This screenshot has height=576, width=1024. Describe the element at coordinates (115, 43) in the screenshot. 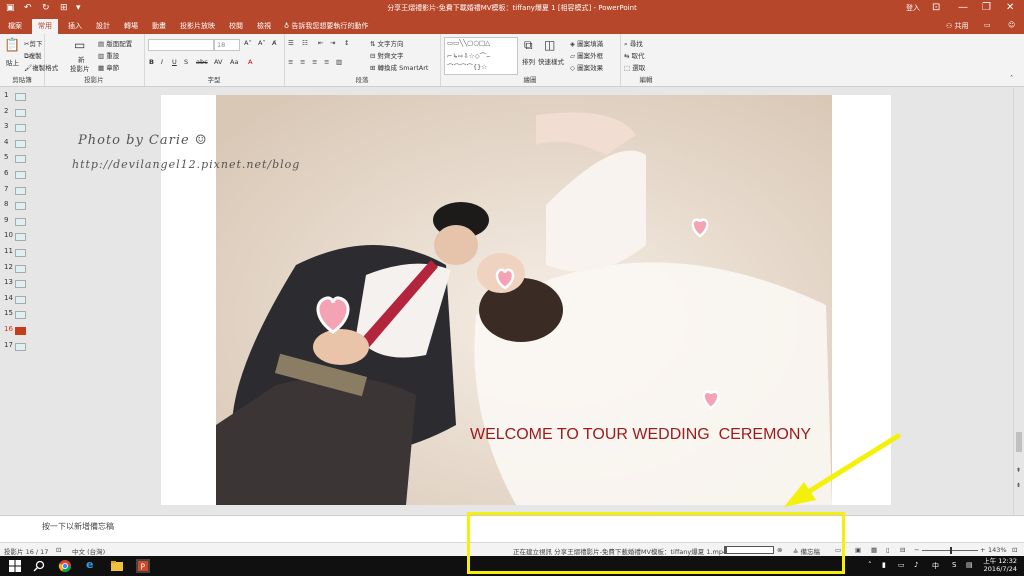

I see `layout-button: ▤ 版面配置` at that location.